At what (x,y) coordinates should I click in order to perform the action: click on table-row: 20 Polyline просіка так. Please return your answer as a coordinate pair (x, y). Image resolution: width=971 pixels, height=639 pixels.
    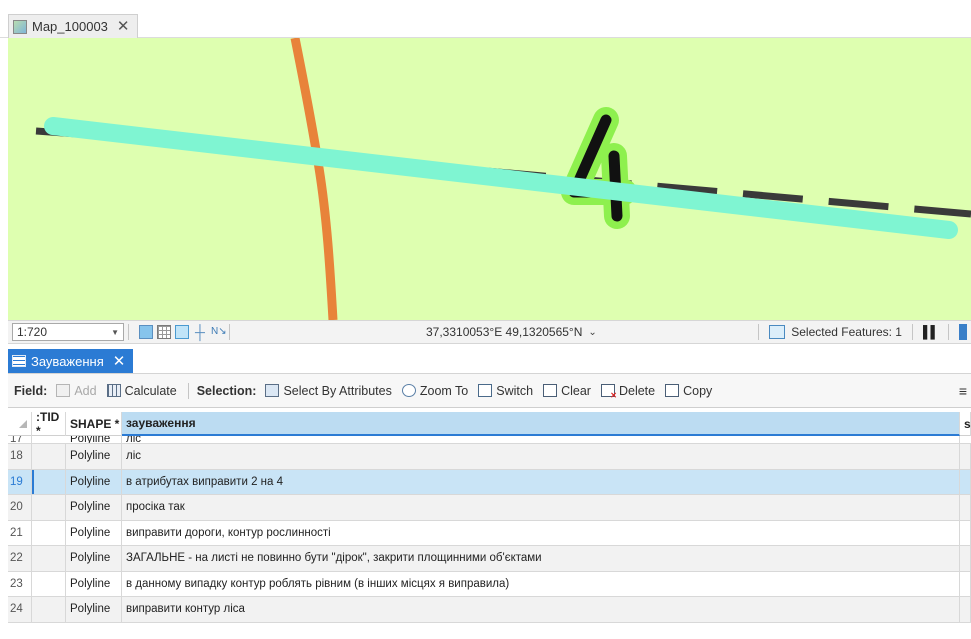
    Looking at the image, I should click on (489, 508).